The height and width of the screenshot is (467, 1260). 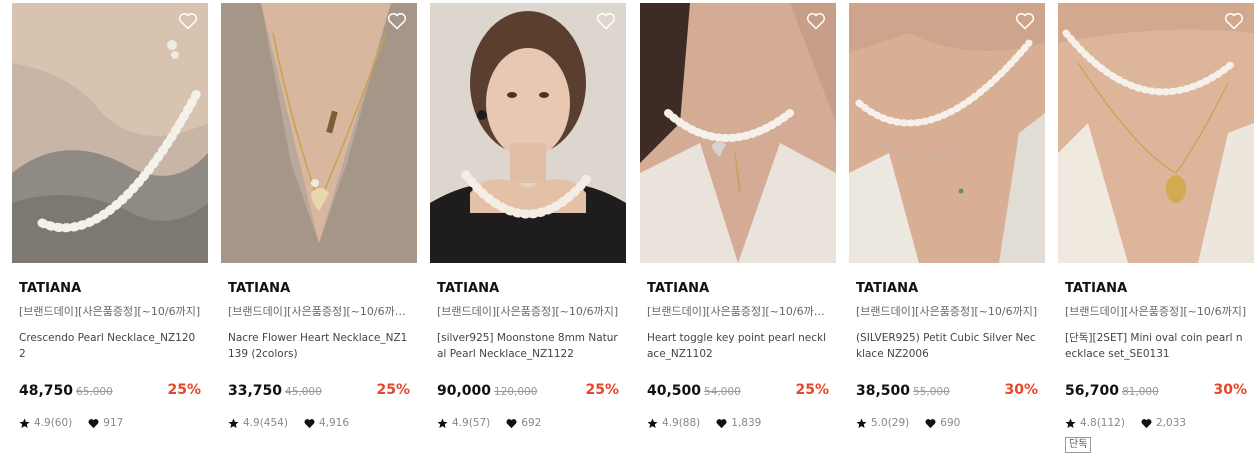 What do you see at coordinates (94, 392) in the screenshot?
I see `original-price: 65,000` at bounding box center [94, 392].